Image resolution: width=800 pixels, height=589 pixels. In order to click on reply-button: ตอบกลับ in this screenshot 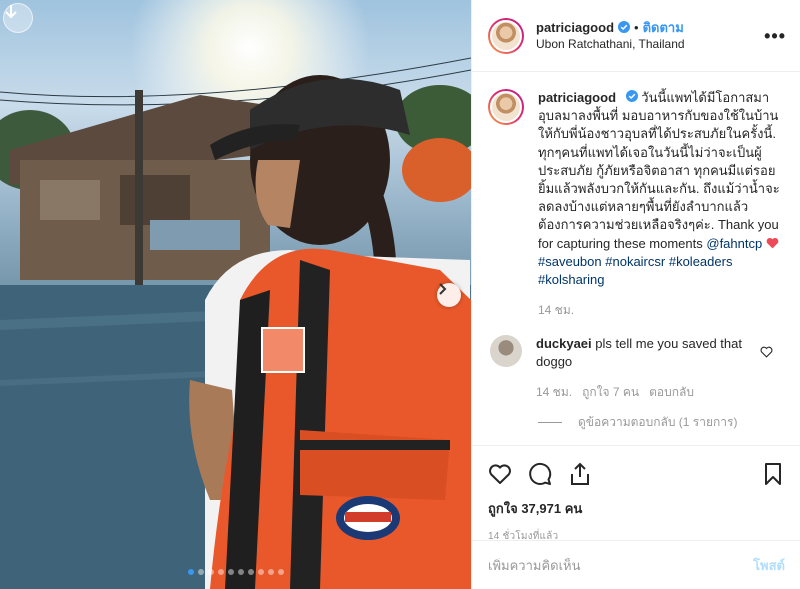, I will do `click(671, 392)`.